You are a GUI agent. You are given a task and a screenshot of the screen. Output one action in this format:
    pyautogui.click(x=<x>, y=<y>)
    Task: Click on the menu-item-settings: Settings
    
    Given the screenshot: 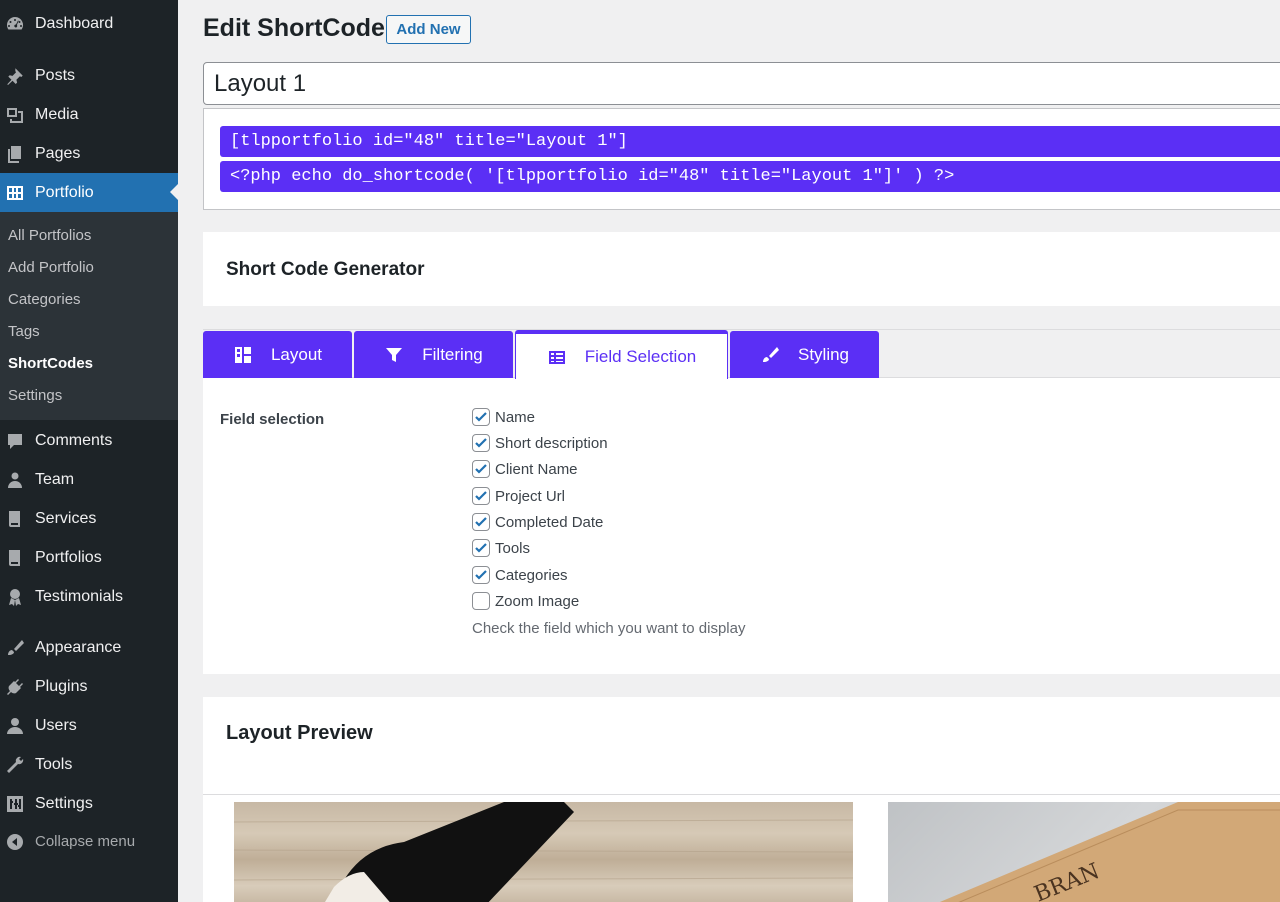 What is the action you would take?
    pyautogui.click(x=89, y=803)
    